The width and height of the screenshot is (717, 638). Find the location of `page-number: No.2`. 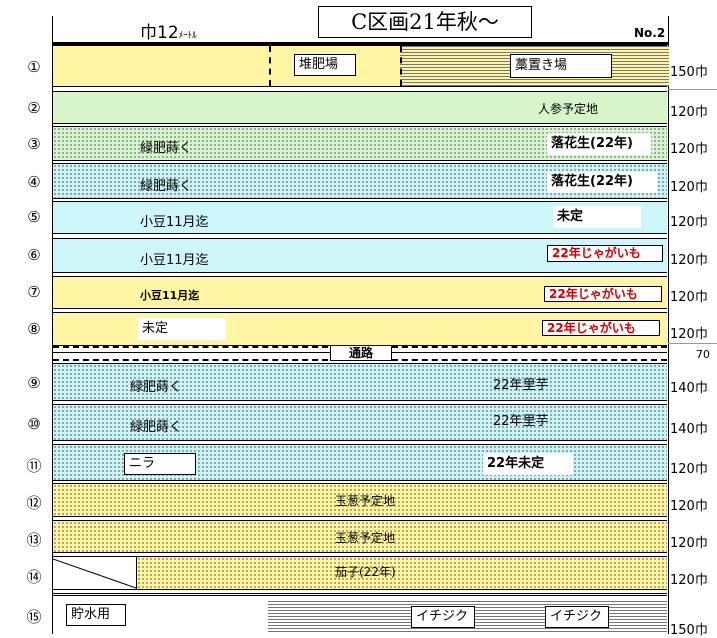

page-number: No.2 is located at coordinates (650, 33).